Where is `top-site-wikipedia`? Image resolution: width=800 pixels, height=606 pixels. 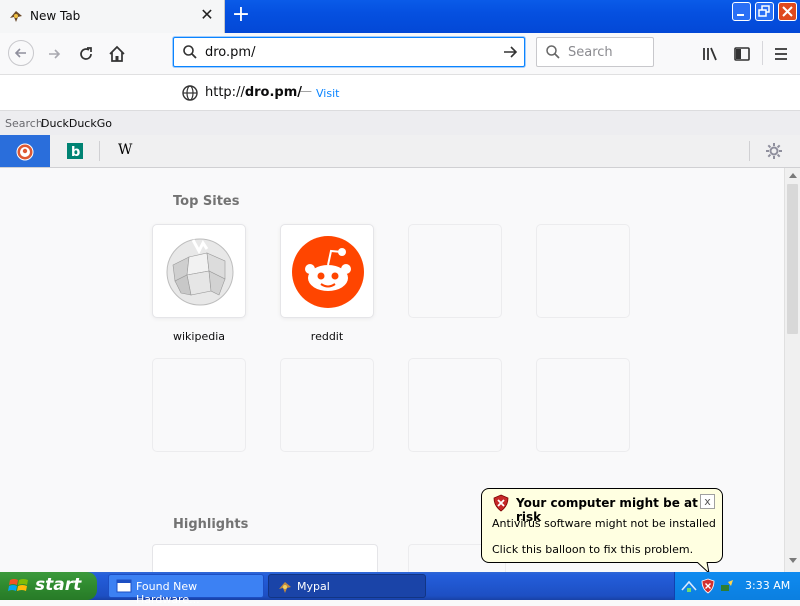
top-site-wikipedia is located at coordinates (199, 271).